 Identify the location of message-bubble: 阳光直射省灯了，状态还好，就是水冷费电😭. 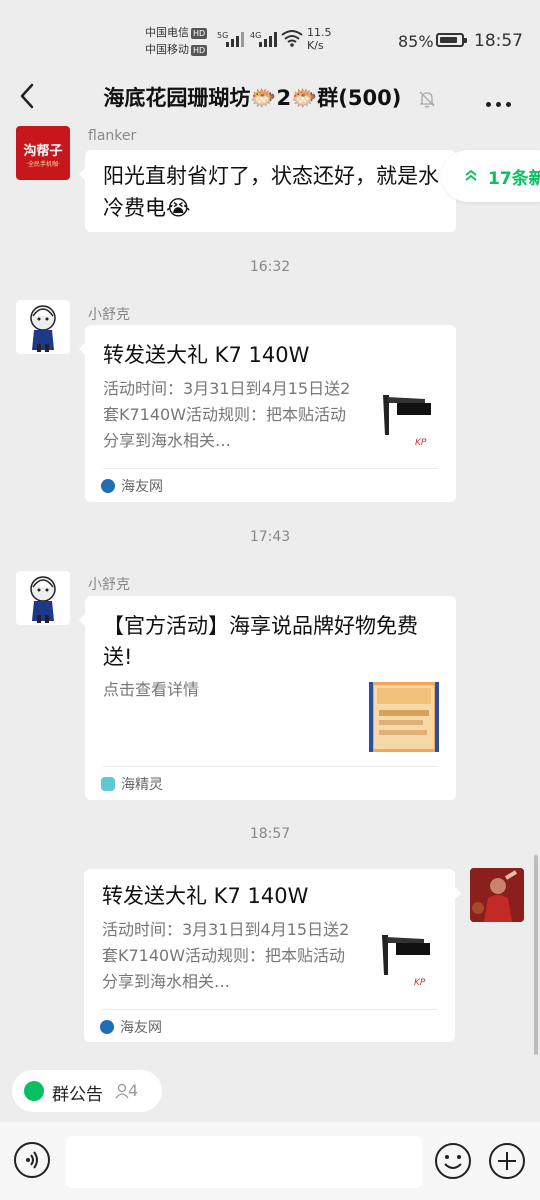
(267, 191).